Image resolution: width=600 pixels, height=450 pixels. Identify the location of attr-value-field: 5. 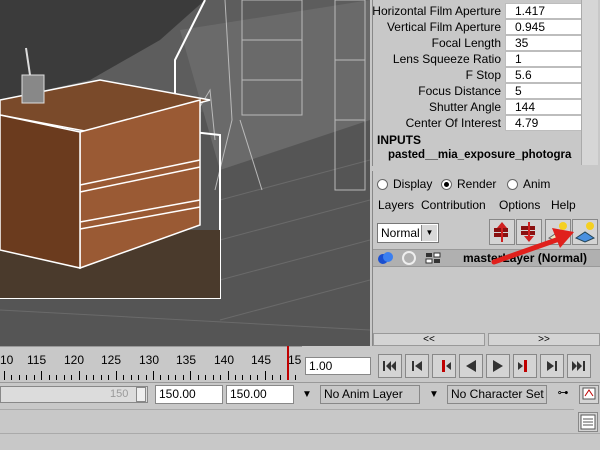
(545, 91).